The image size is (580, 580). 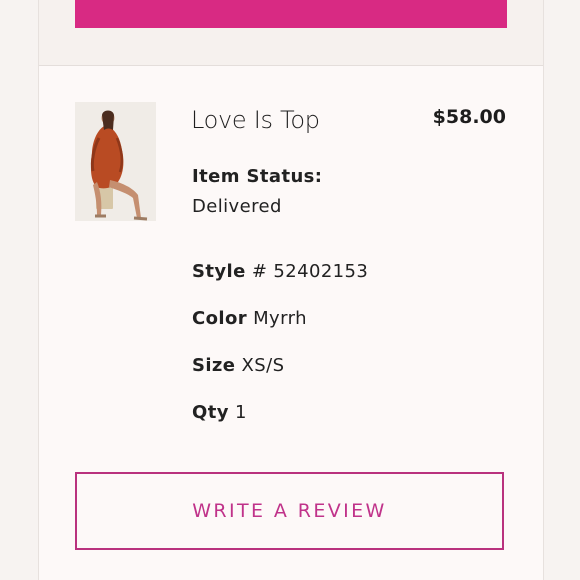 What do you see at coordinates (310, 271) in the screenshot?
I see `style-value: # 52402153` at bounding box center [310, 271].